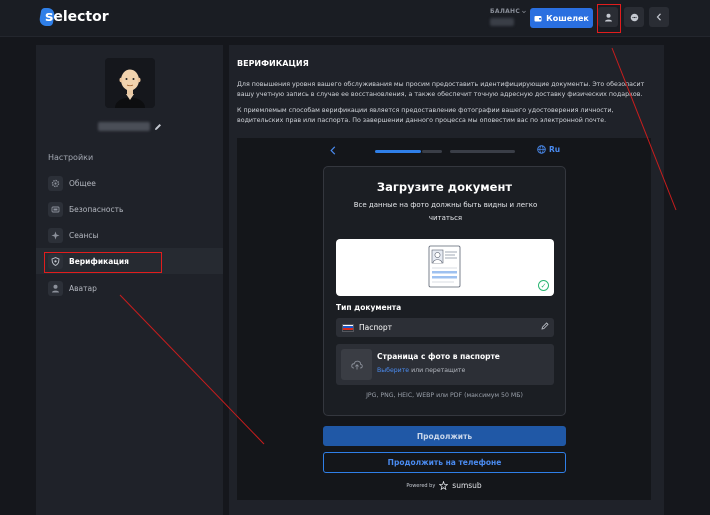 The width and height of the screenshot is (710, 515). Describe the element at coordinates (567, 18) in the screenshot. I see `wallet-button-label: Кошелек` at that location.